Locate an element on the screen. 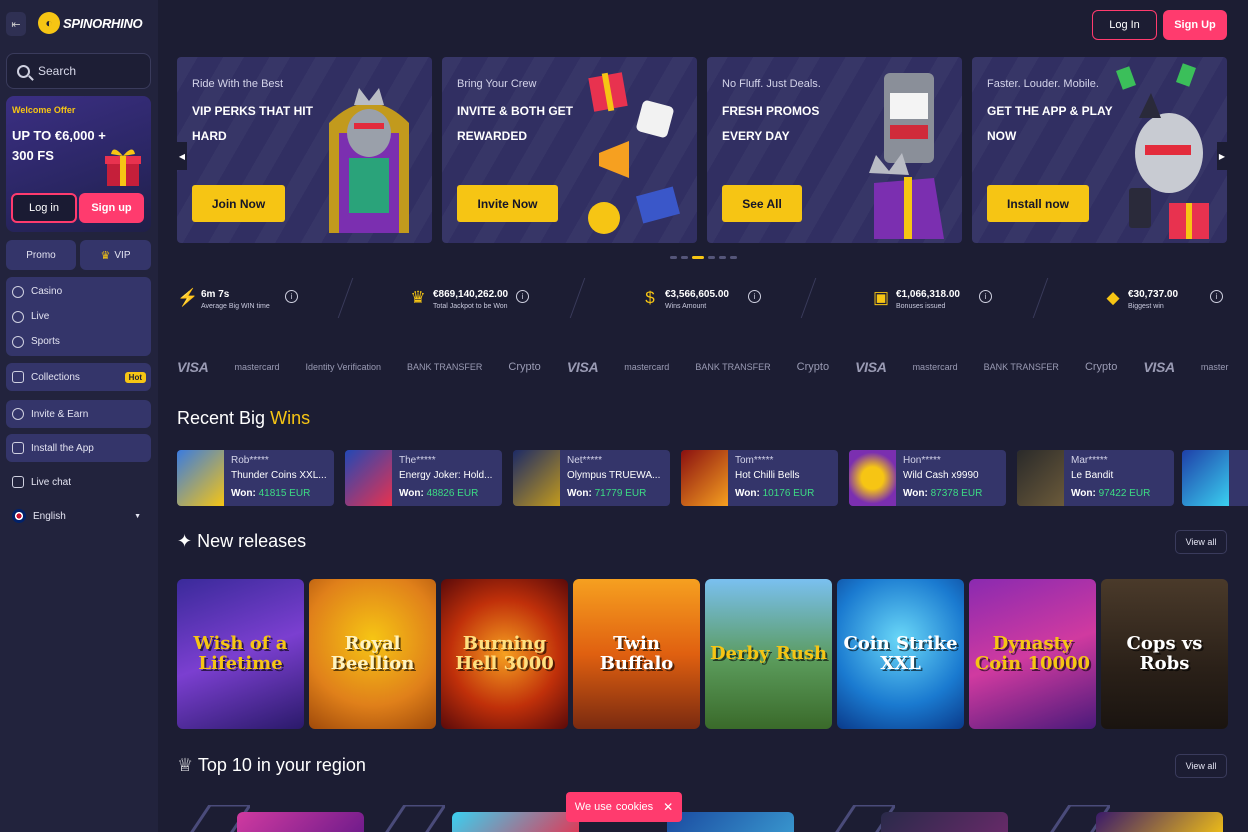 The image size is (1248, 832). stat-value: €3,566,605.00 is located at coordinates (697, 294).